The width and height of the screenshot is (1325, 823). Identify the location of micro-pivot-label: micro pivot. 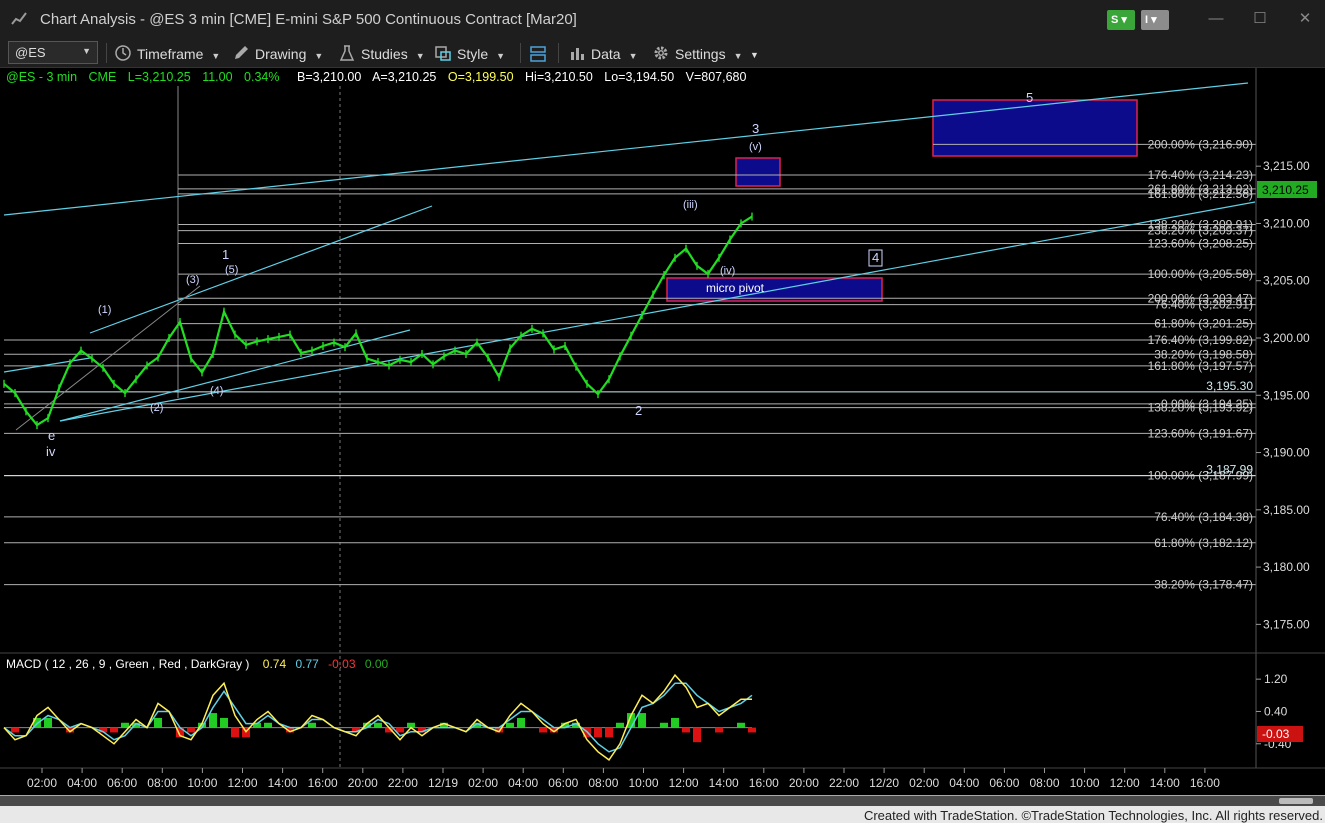
(735, 288).